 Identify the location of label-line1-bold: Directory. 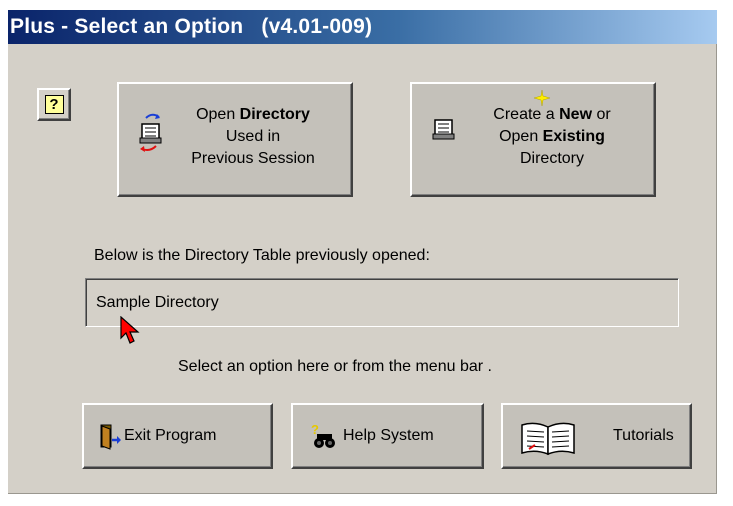
(274, 114).